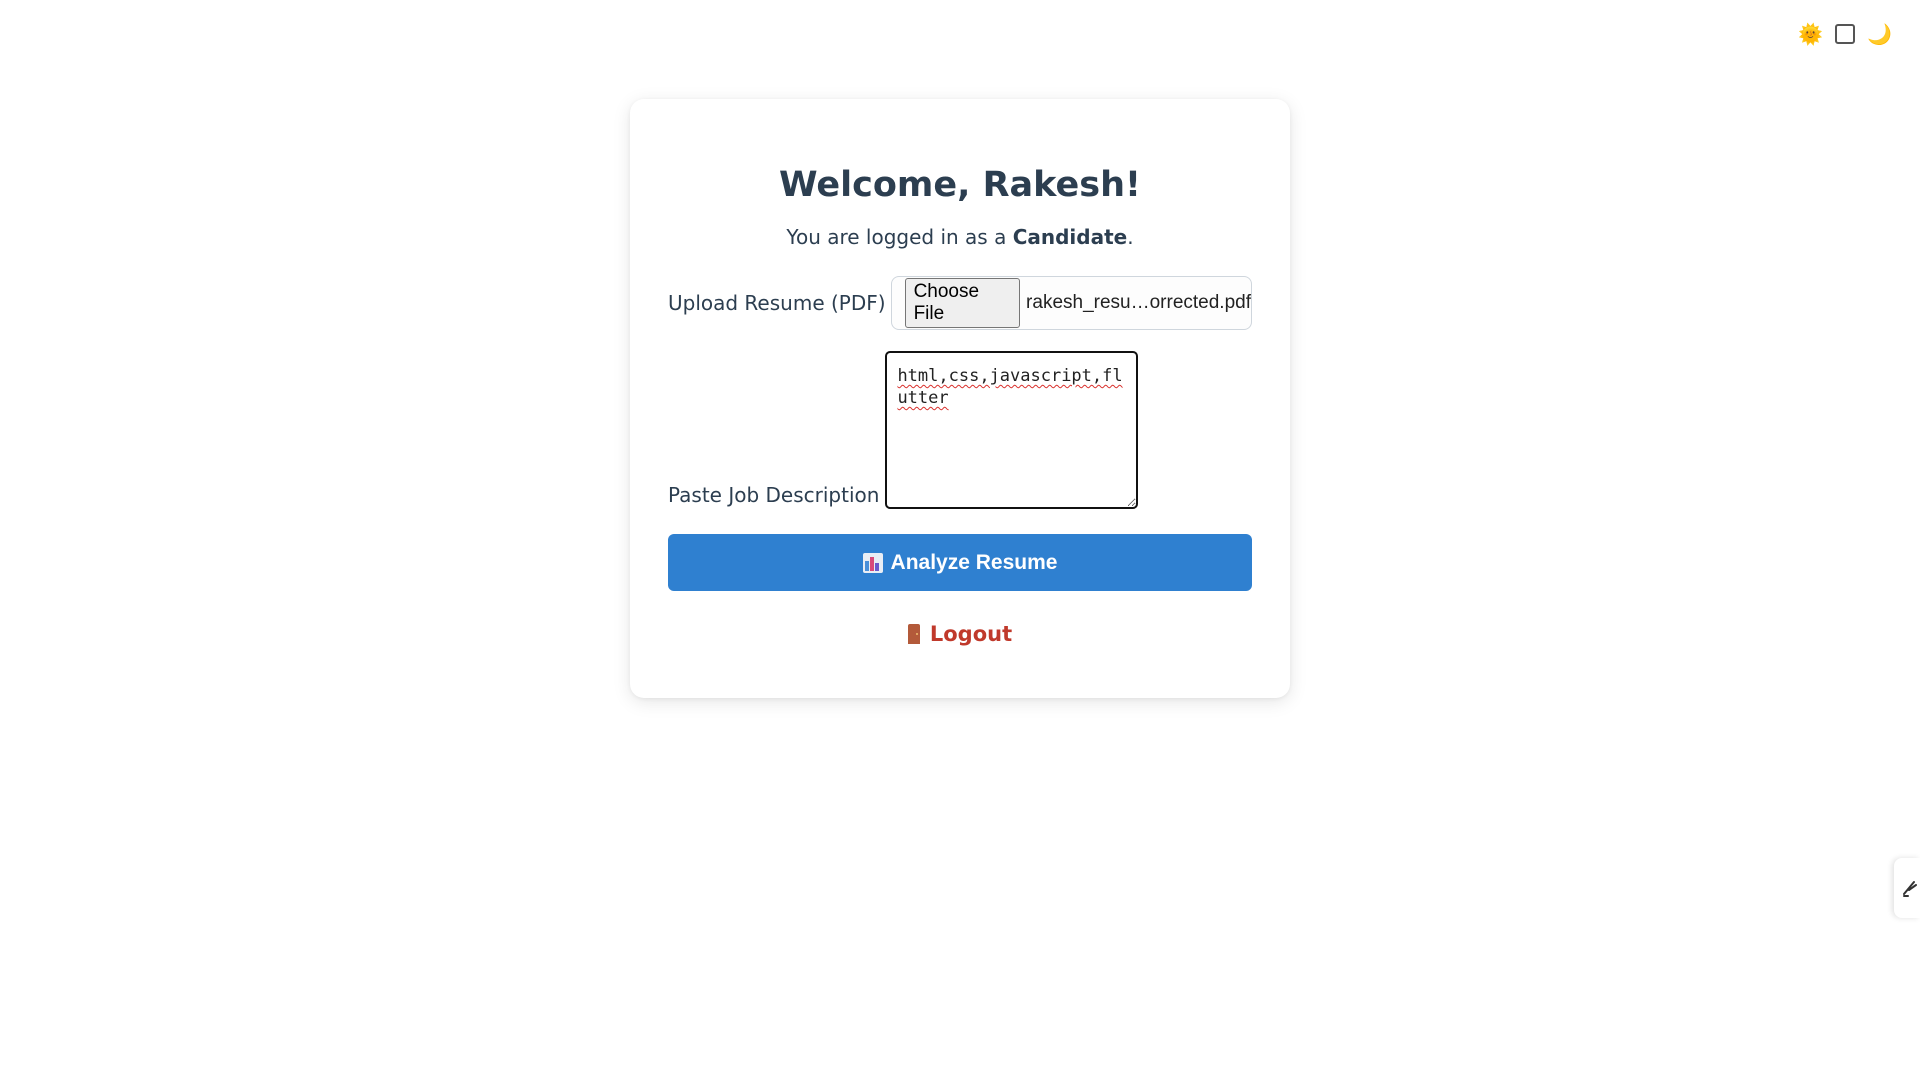 The image size is (1920, 1080). I want to click on moon-icon: 🌙, so click(1879, 34).